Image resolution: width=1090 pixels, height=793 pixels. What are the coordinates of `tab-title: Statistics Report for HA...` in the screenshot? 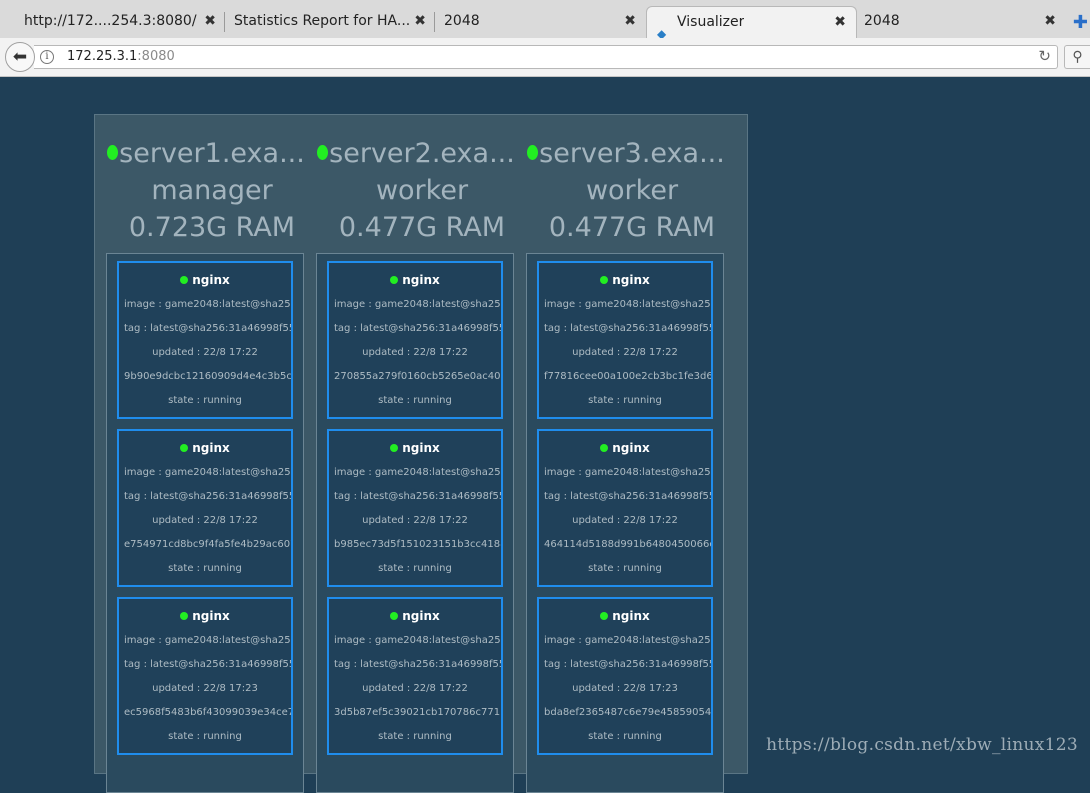 It's located at (322, 21).